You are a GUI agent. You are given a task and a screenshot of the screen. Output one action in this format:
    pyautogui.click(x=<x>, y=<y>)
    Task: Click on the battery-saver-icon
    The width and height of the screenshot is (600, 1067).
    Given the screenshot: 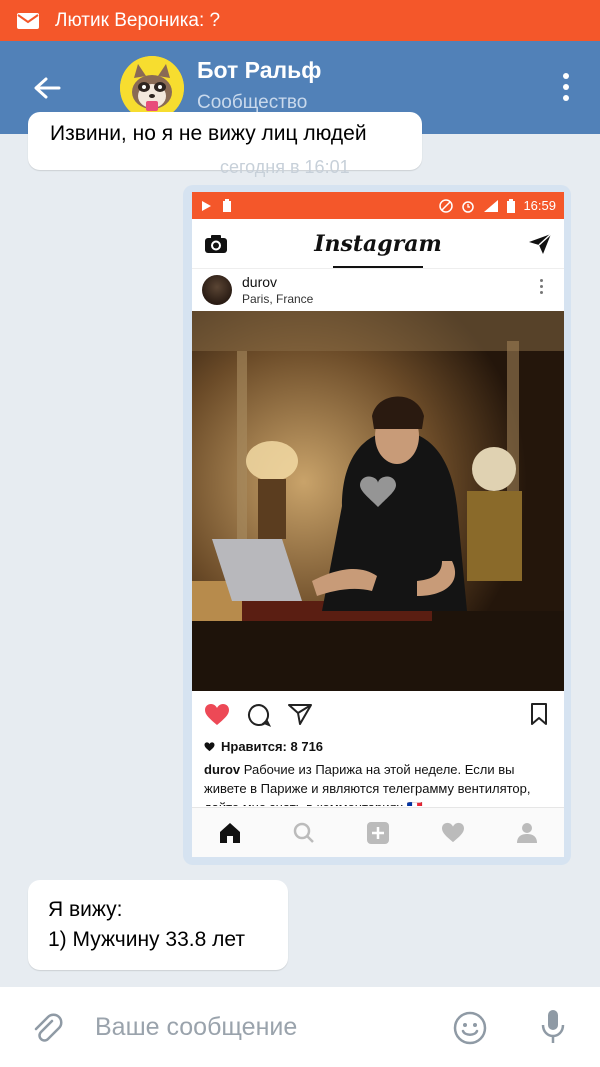 What is the action you would take?
    pyautogui.click(x=227, y=205)
    